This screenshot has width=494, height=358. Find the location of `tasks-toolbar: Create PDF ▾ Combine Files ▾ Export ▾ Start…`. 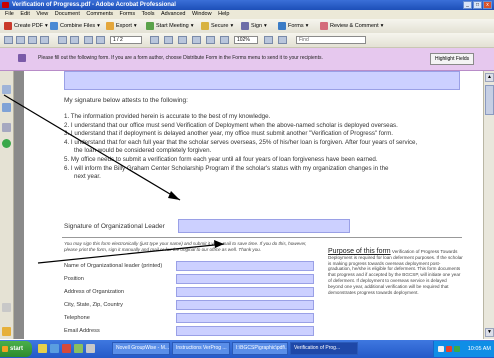

tasks-toolbar: Create PDF ▾ Combine Files ▾ Export ▾ Start… is located at coordinates (247, 26).